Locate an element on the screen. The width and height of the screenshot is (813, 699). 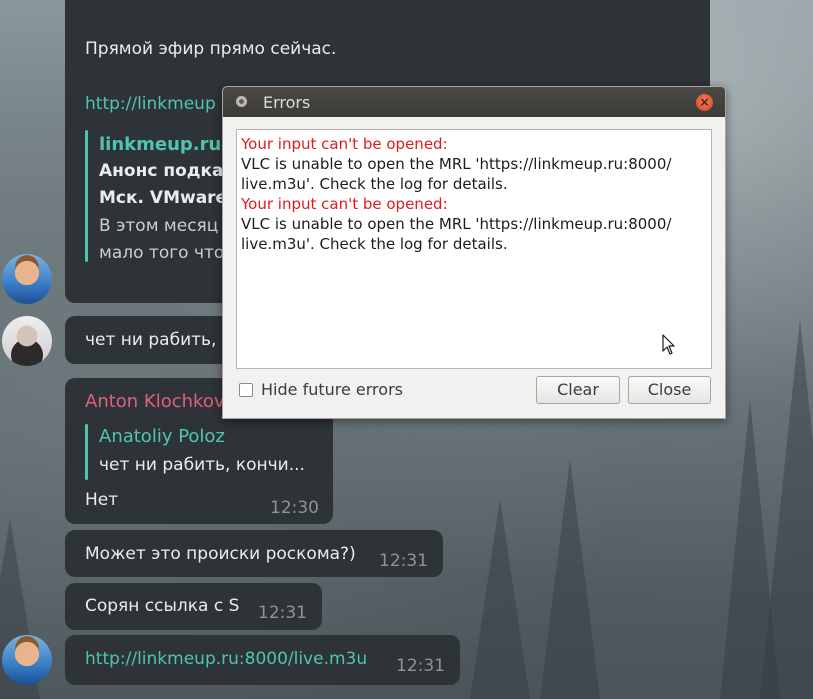
close-icon: × is located at coordinates (704, 102).